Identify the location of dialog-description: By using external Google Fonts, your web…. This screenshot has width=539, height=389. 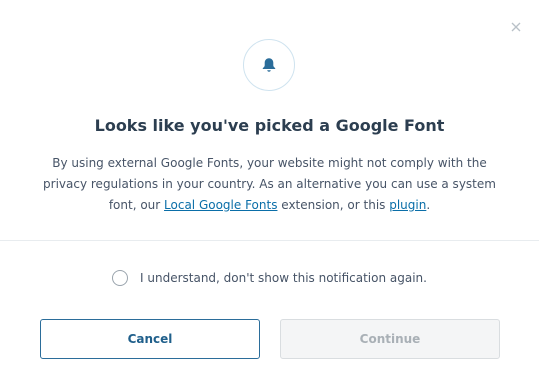
(269, 184).